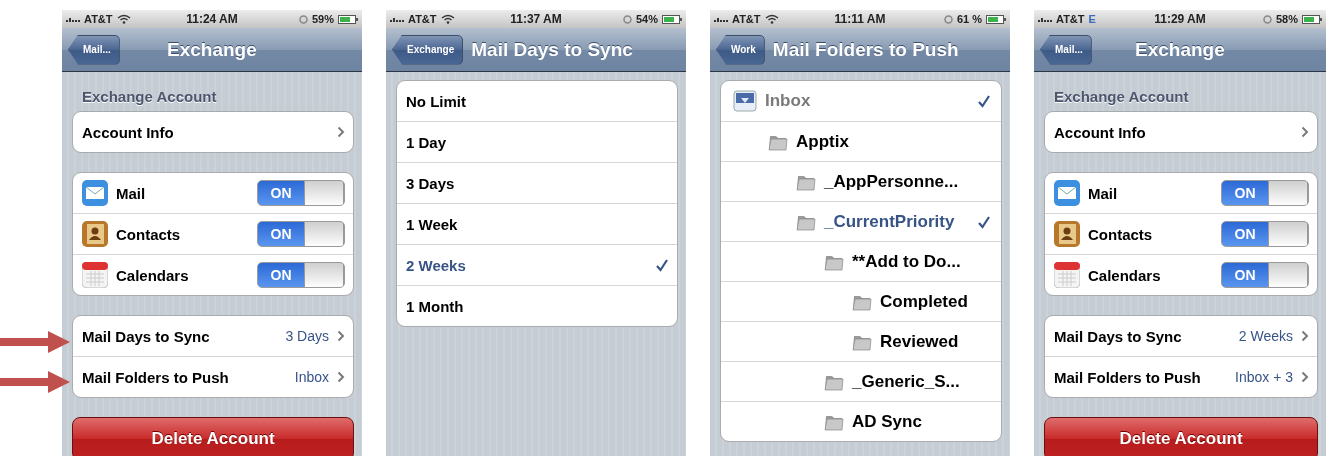 This screenshot has height=456, width=1327. I want to click on folder-label: Completed, so click(924, 301).